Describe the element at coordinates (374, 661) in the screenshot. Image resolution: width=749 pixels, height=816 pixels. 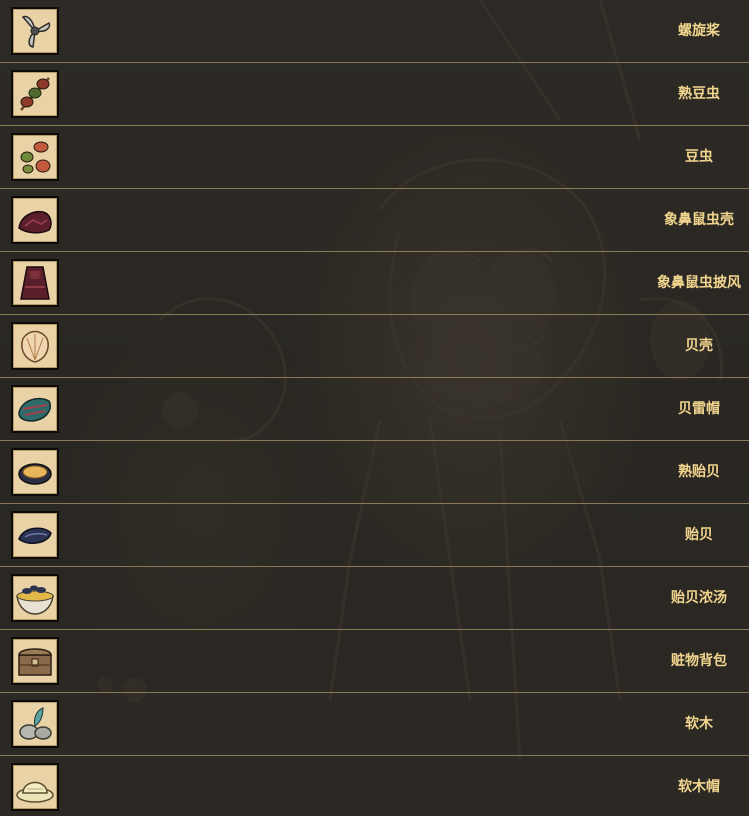
I see `list-item: 赃物背包` at that location.